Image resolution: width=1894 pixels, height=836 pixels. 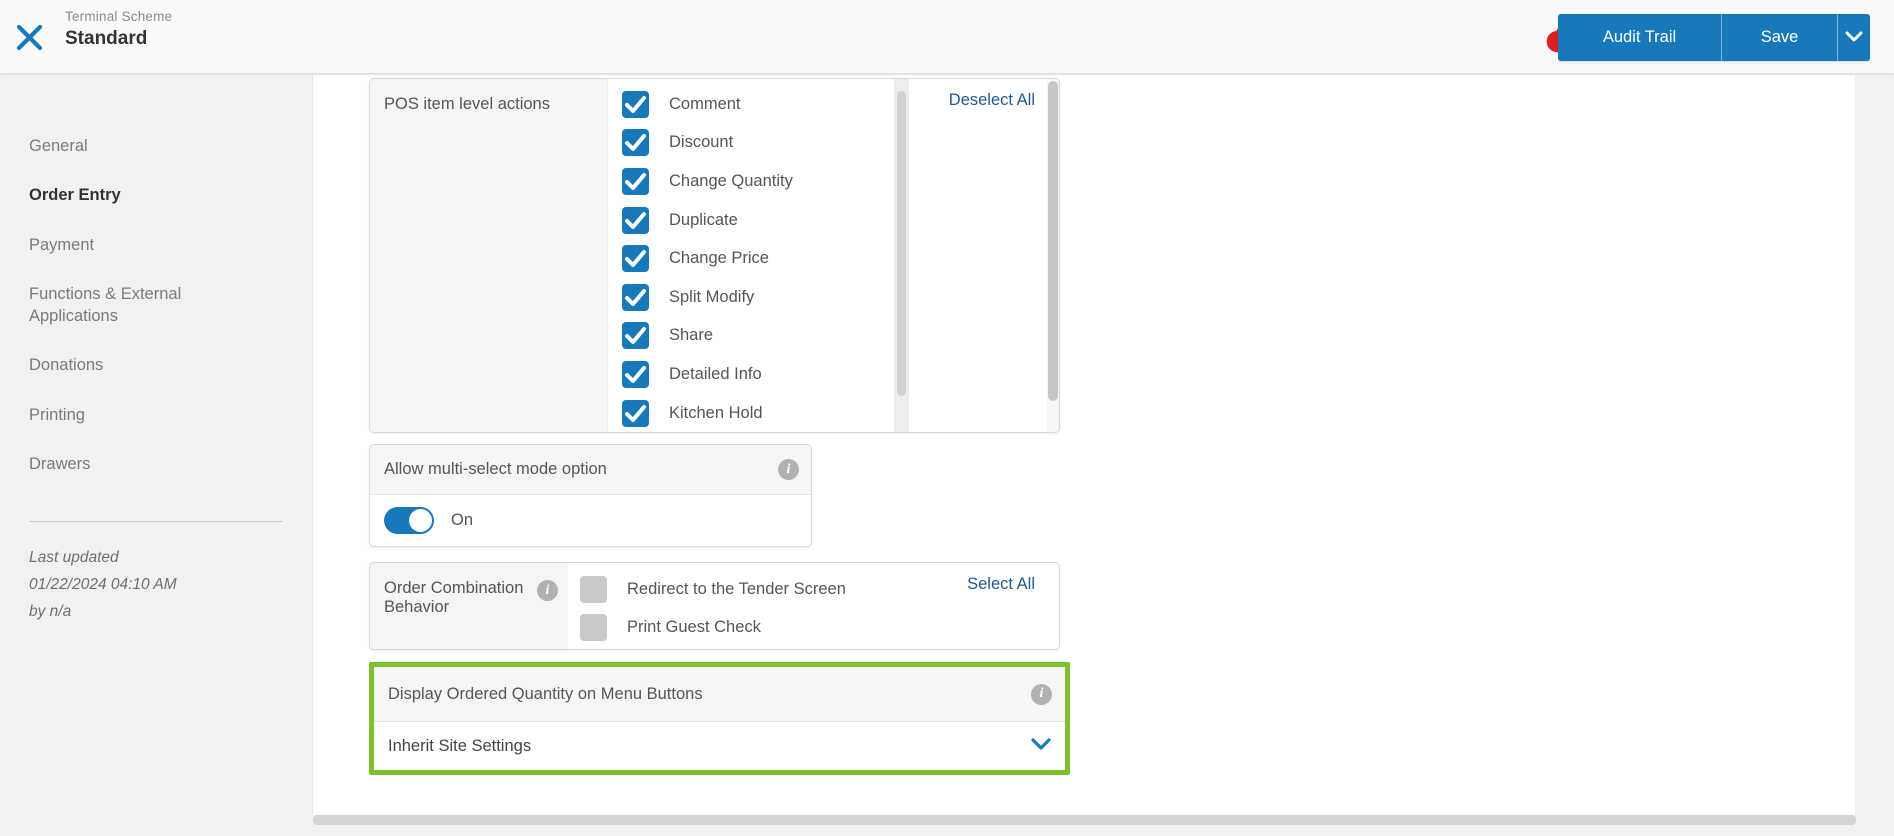 I want to click on sidebar-item-payment: Payment, so click(x=156, y=245).